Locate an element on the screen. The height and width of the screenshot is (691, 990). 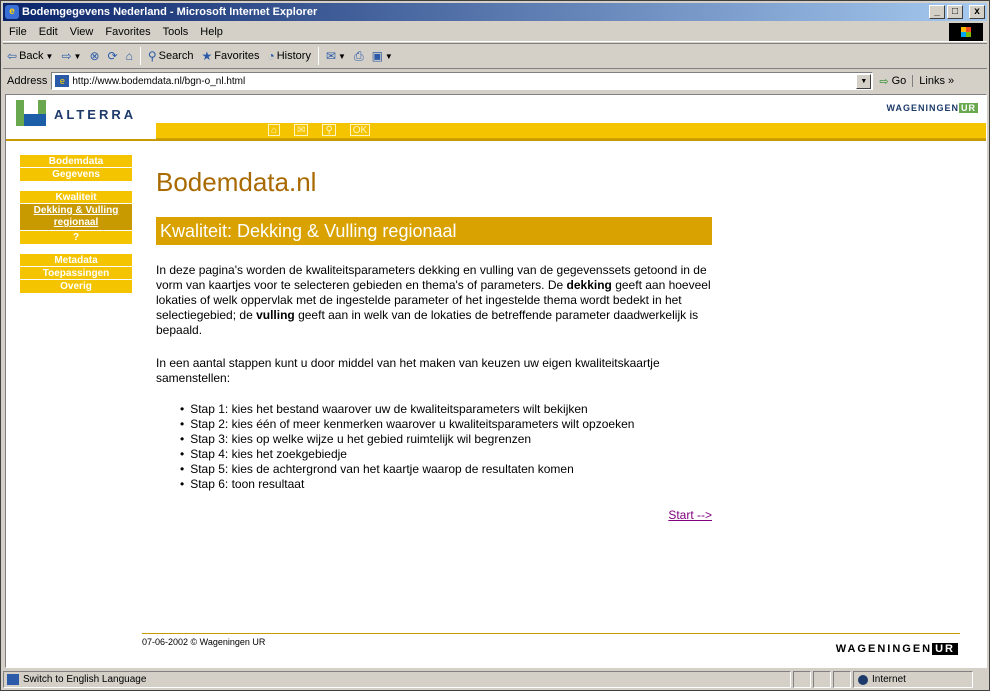
print-icon: ⎙ is located at coordinates (358, 55).